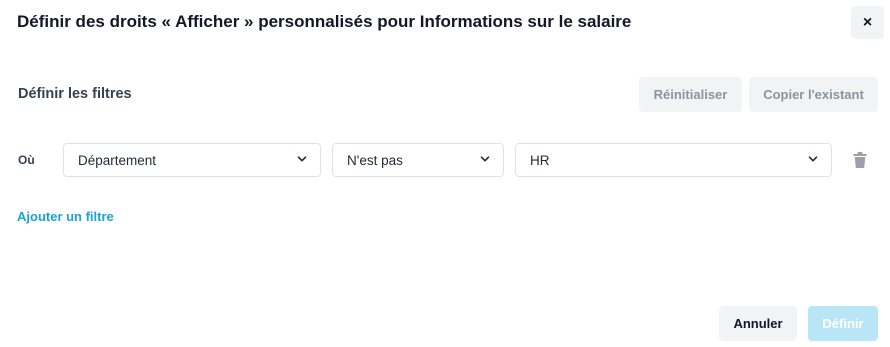  What do you see at coordinates (758, 323) in the screenshot?
I see `cancel-button: Annuler` at bounding box center [758, 323].